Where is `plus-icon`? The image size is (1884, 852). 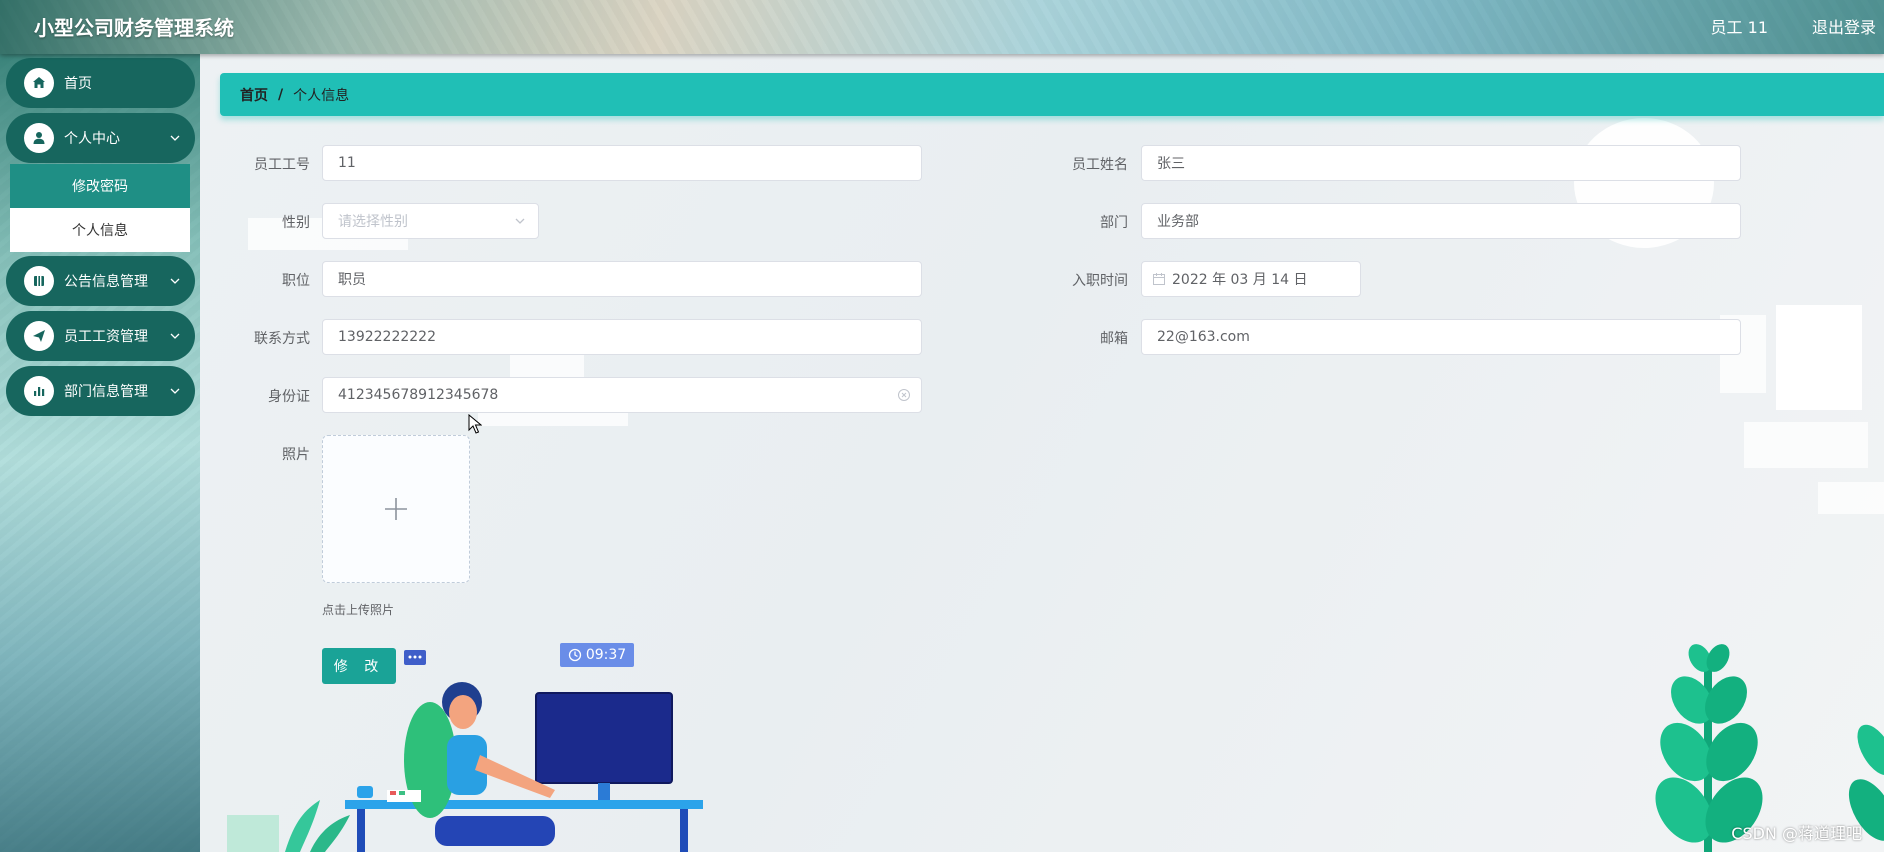 plus-icon is located at coordinates (396, 509).